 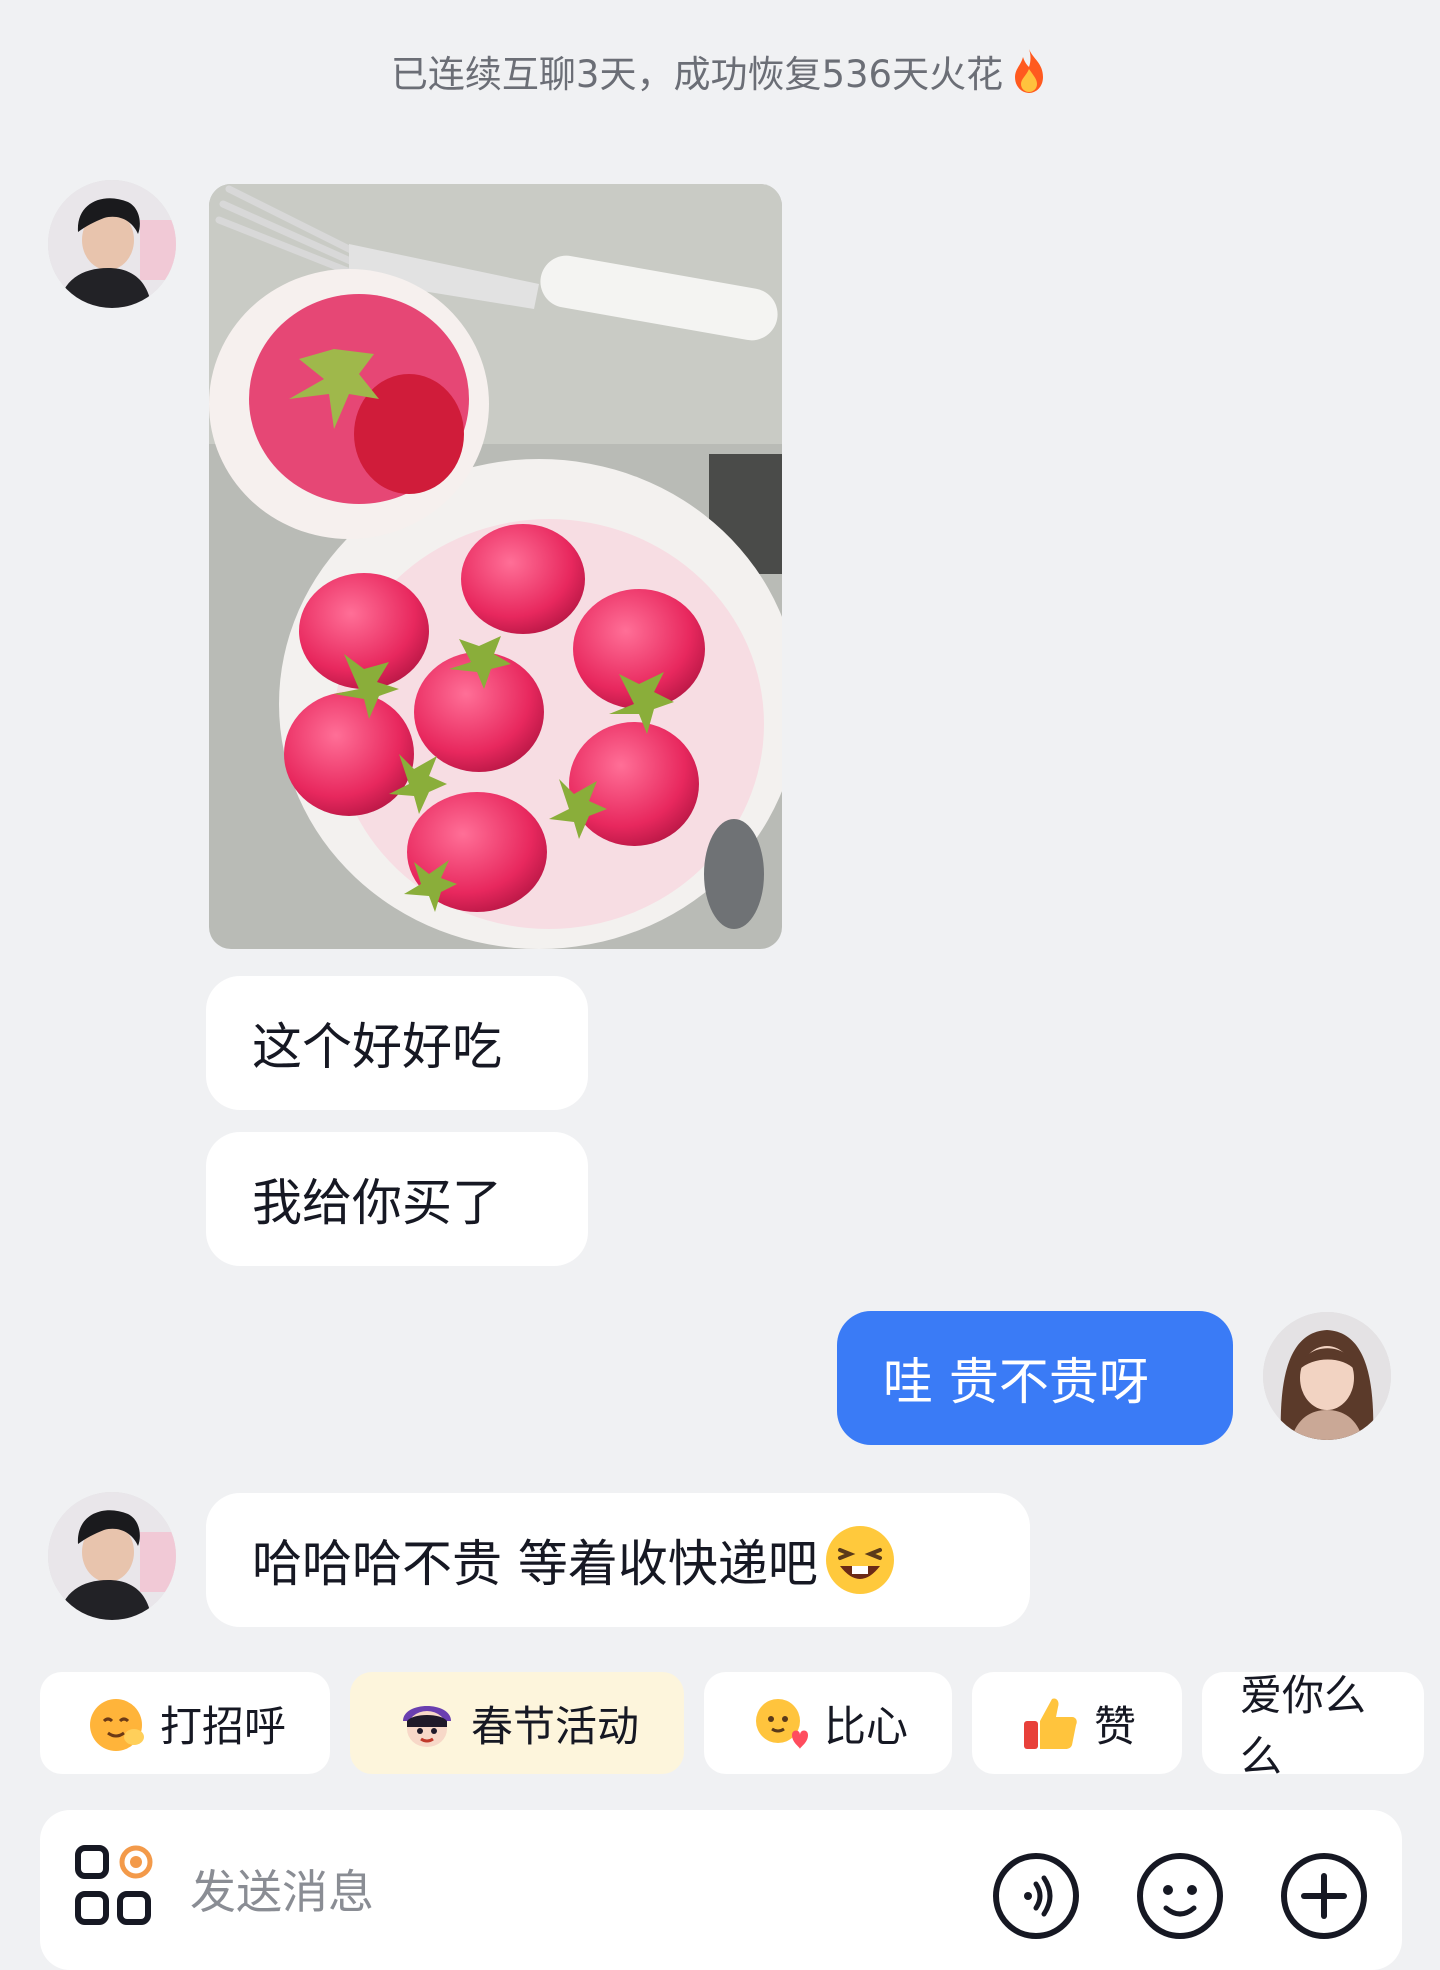 I want to click on streak-banner: 已连续互聊3天，成功恢复536天火花, so click(x=720, y=71).